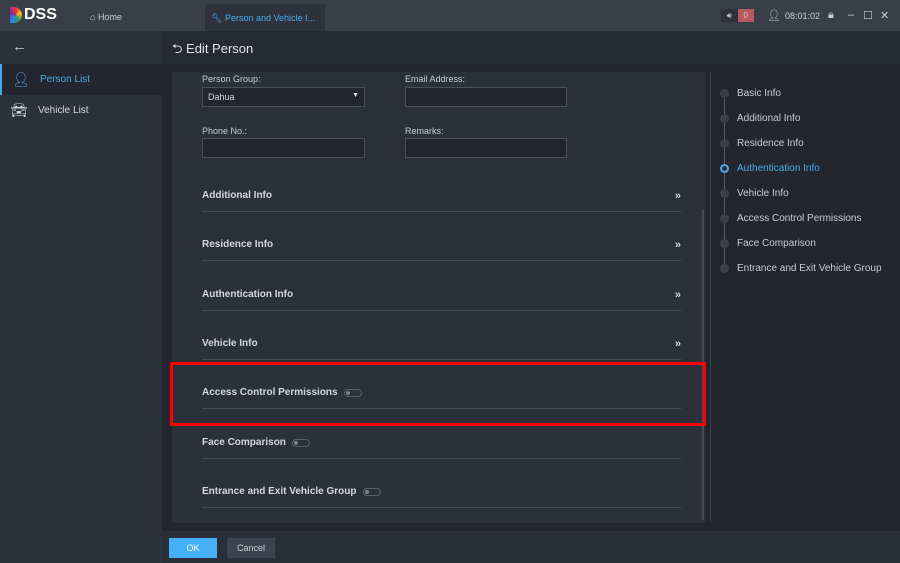 The width and height of the screenshot is (900, 563). Describe the element at coordinates (300, 443) in the screenshot. I see `face-comparison-toggle` at that location.